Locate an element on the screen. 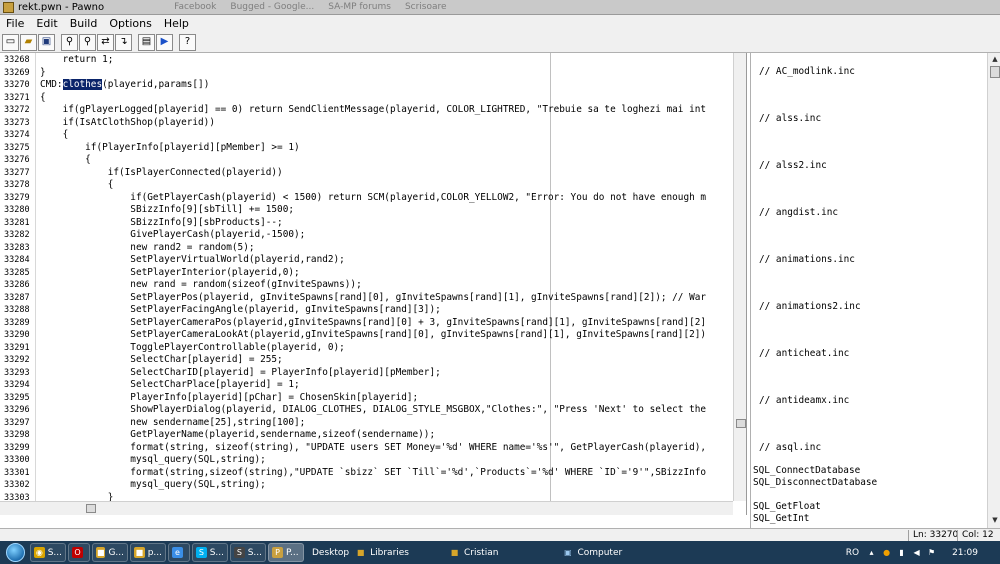 Image resolution: width=1000 pixels, height=564 pixels. code-line: } is located at coordinates (43, 73).